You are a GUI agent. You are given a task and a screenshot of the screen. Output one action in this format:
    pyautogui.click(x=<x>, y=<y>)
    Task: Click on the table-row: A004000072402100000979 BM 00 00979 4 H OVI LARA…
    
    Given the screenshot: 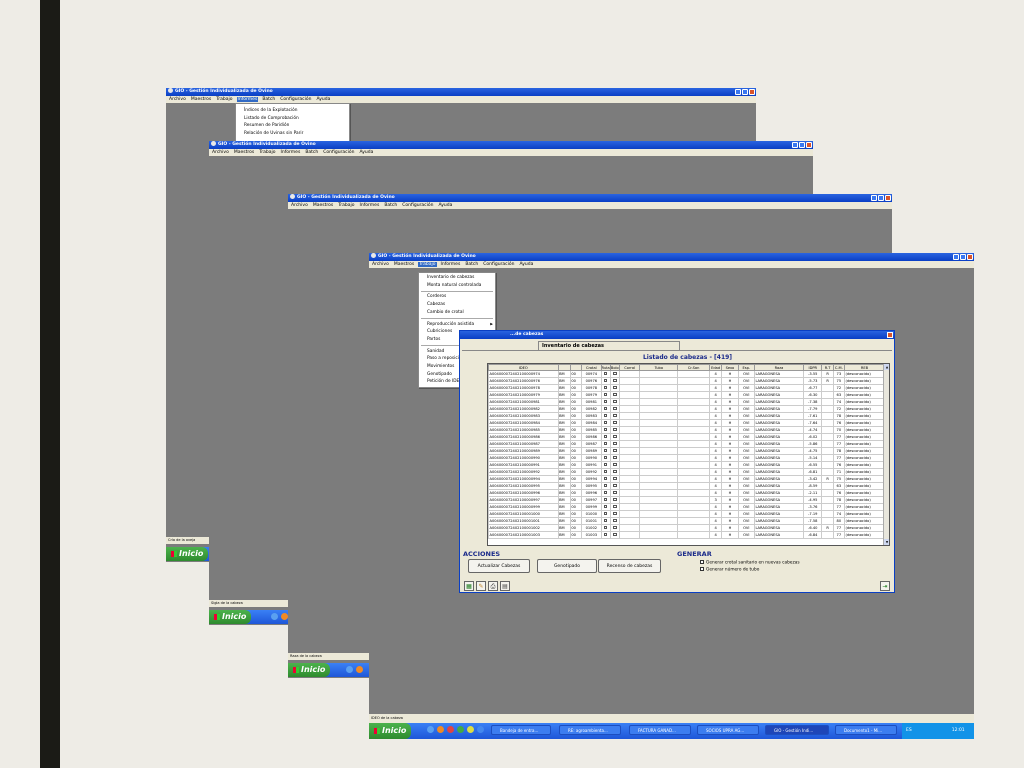 What is the action you would take?
    pyautogui.click(x=687, y=395)
    